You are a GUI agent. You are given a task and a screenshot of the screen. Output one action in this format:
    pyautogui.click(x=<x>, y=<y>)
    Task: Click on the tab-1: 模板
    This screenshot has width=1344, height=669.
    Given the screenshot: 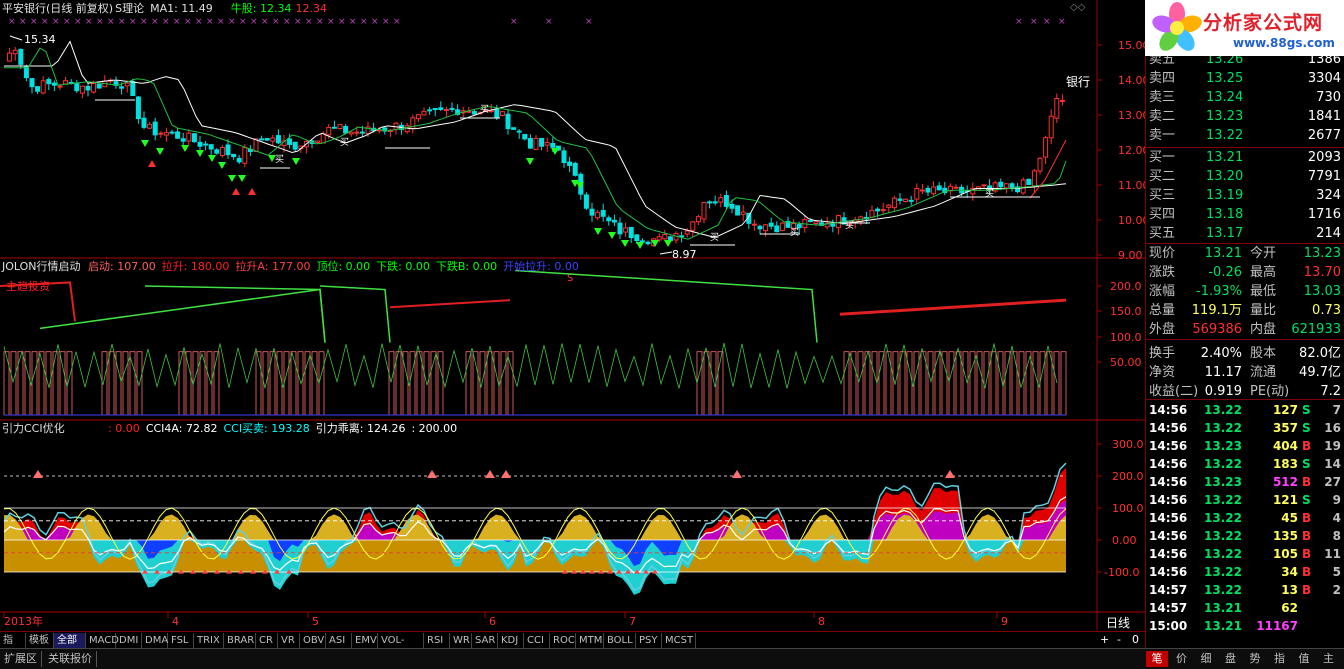 What is the action you would take?
    pyautogui.click(x=40, y=640)
    